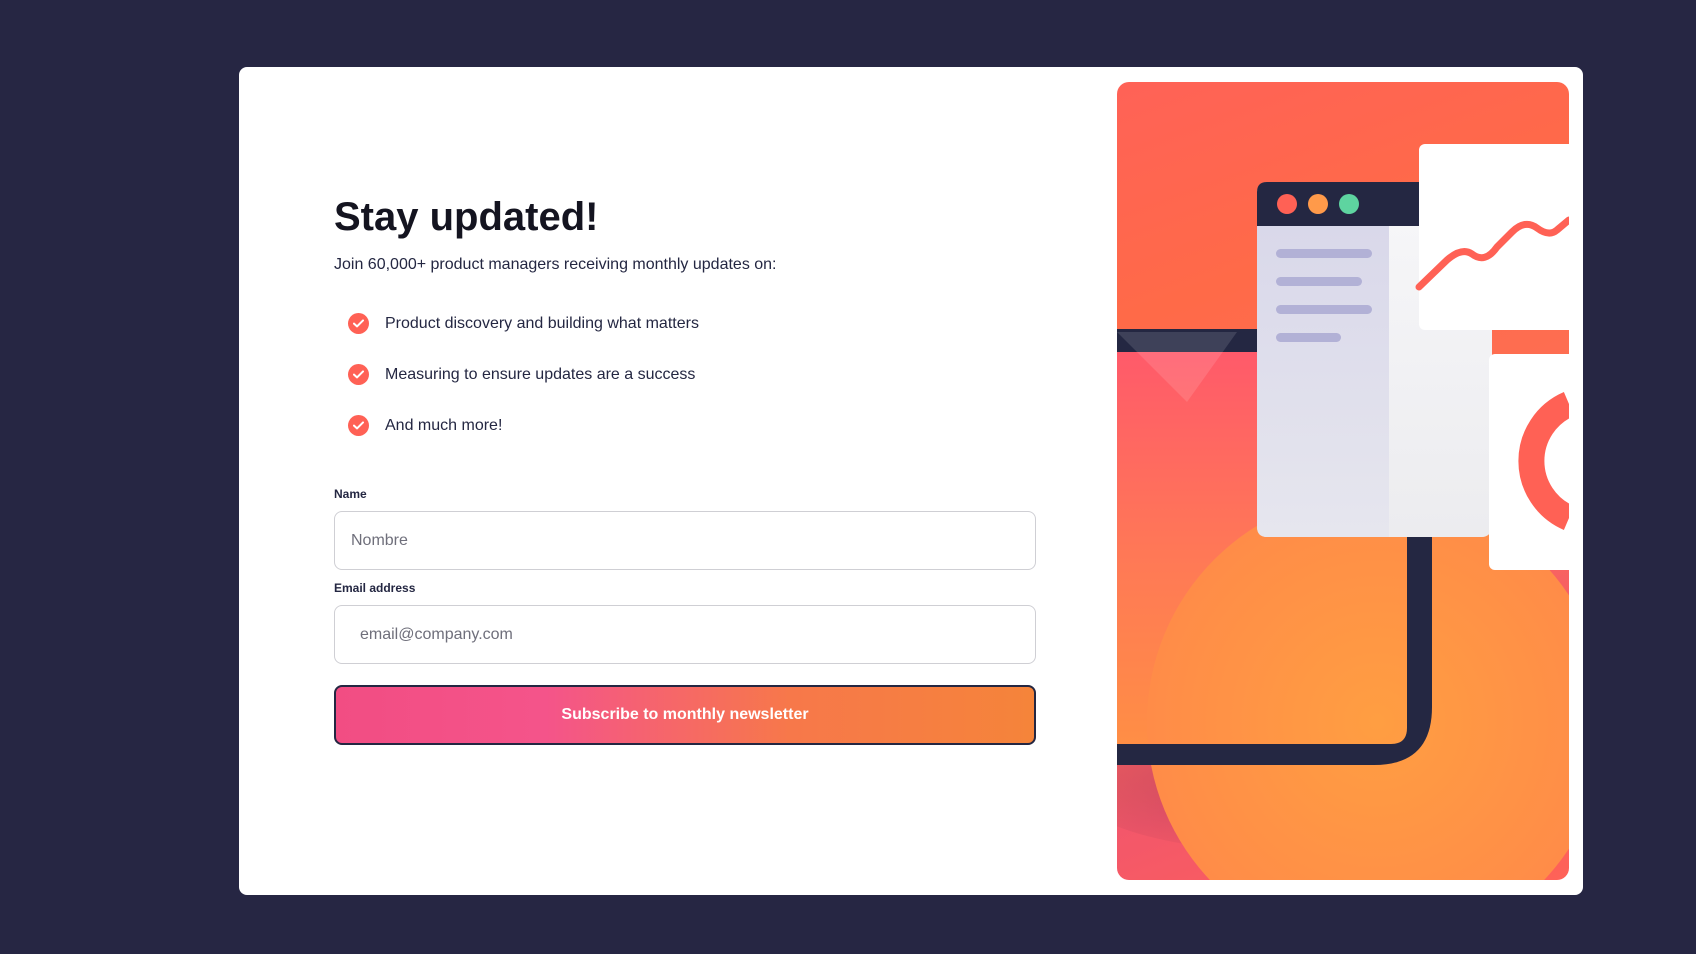 The width and height of the screenshot is (1696, 954). Describe the element at coordinates (444, 425) in the screenshot. I see `feature-text: And much more!` at that location.